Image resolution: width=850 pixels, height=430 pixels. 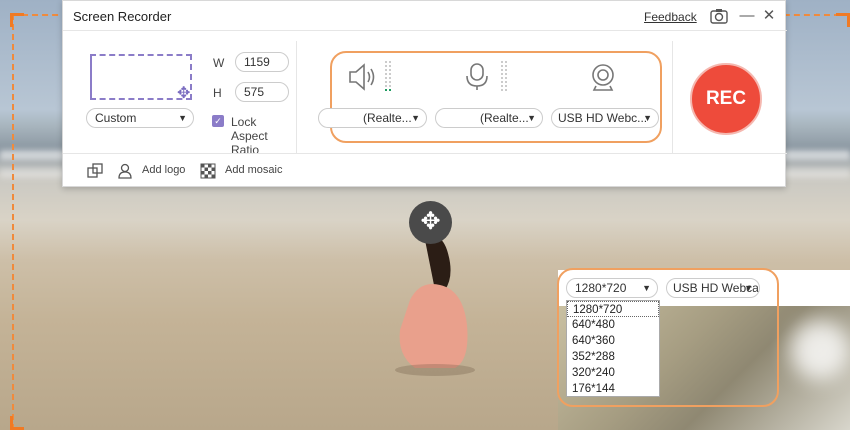 What do you see at coordinates (219, 63) in the screenshot?
I see `width-label: W` at bounding box center [219, 63].